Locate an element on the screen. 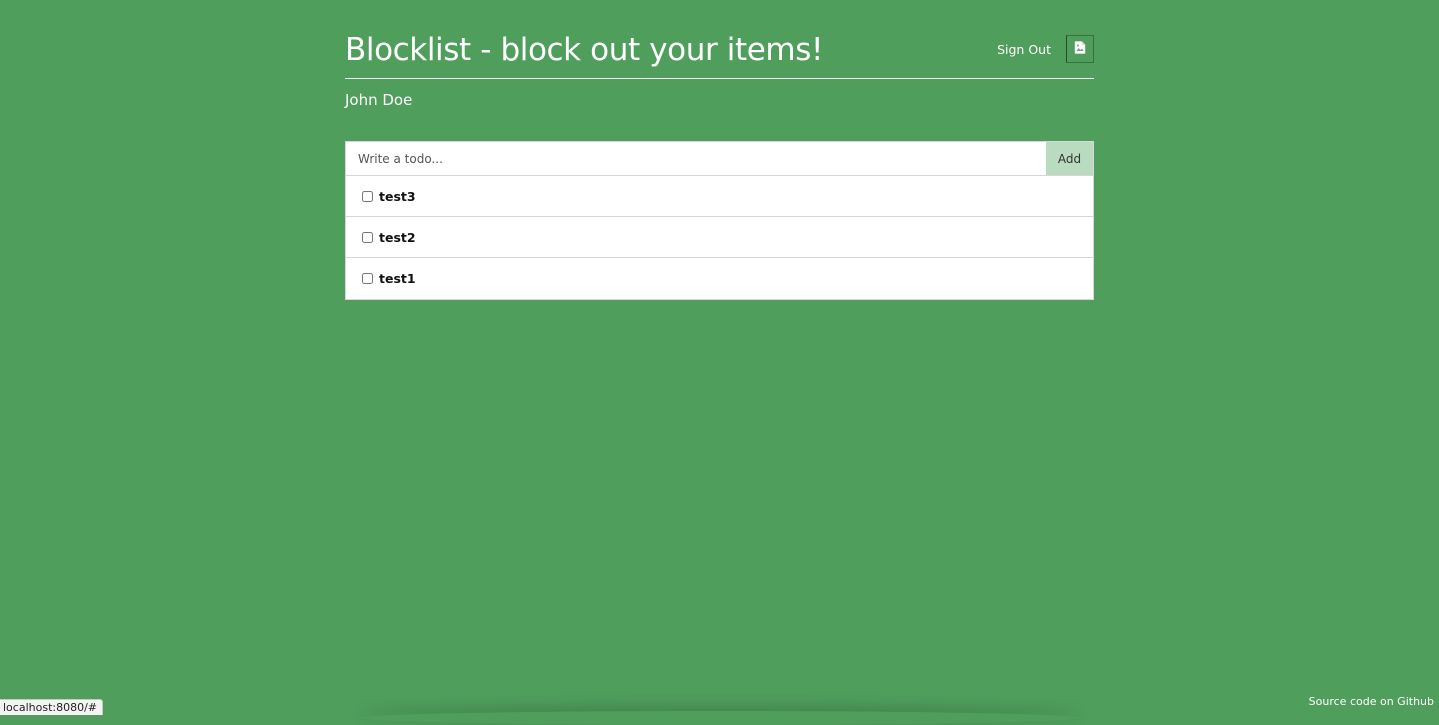 This screenshot has height=725, width=1439. todo-label: test3 is located at coordinates (397, 196).